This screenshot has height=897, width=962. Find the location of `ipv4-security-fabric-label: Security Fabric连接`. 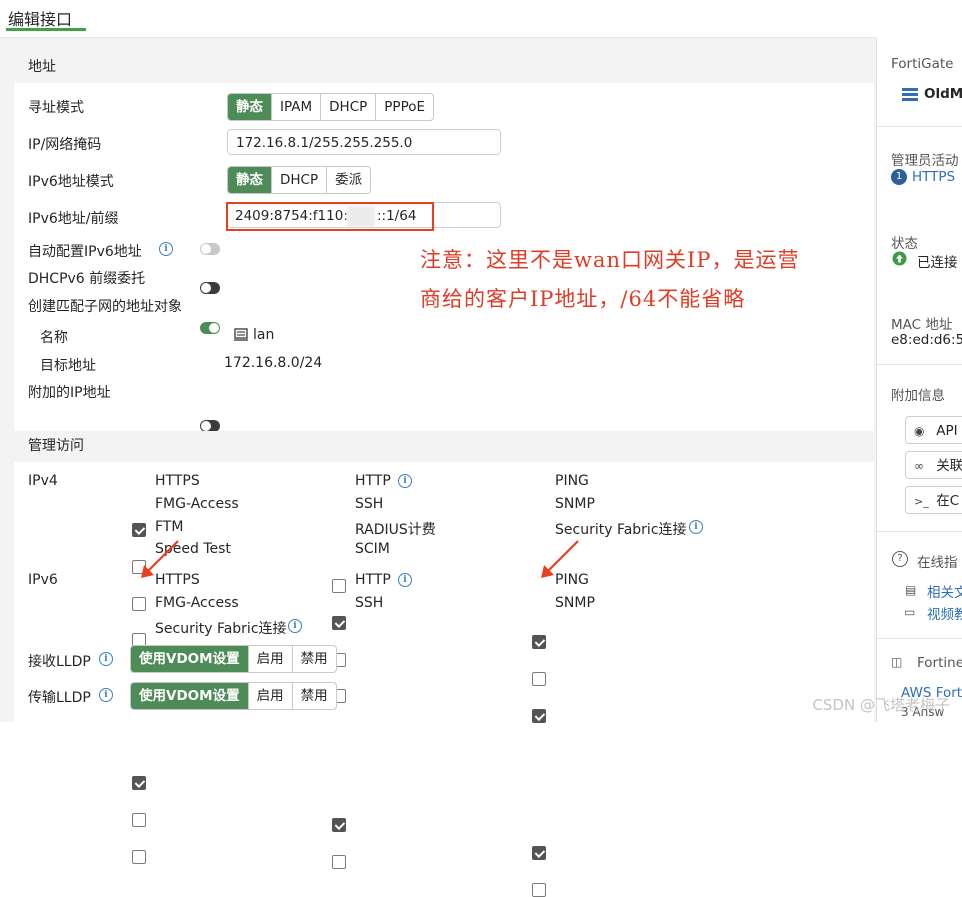

ipv4-security-fabric-label: Security Fabric连接 is located at coordinates (621, 530).